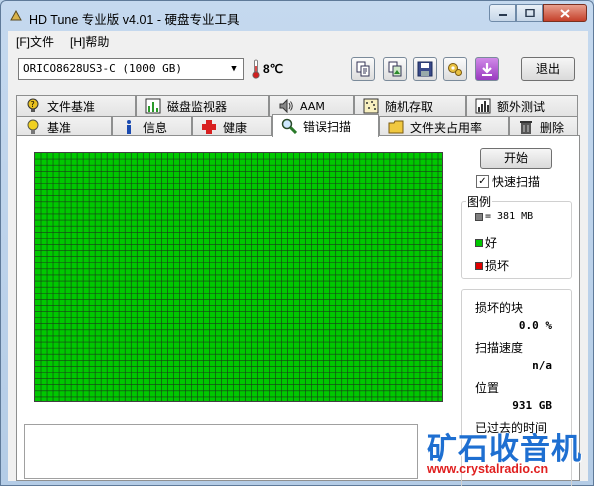 This screenshot has height=486, width=594. I want to click on position-label: 位置, so click(487, 388).